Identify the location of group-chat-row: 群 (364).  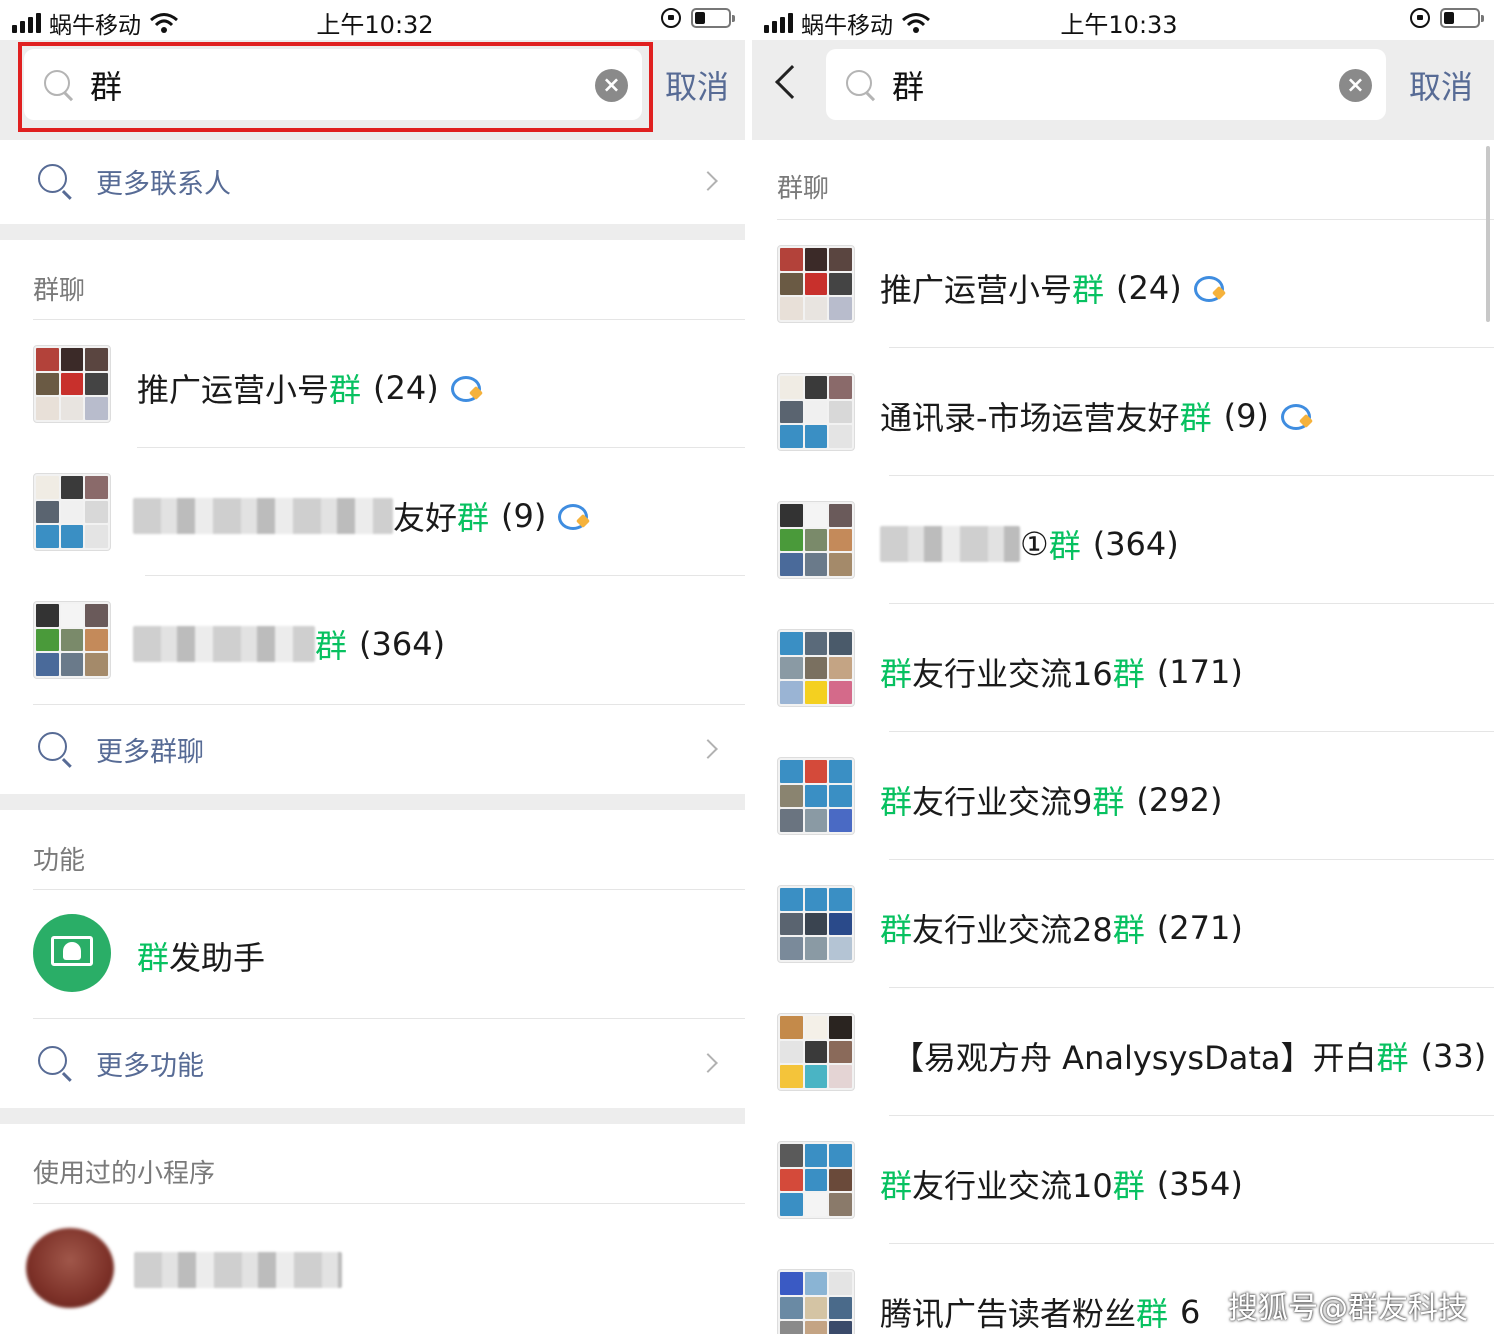
(372, 640).